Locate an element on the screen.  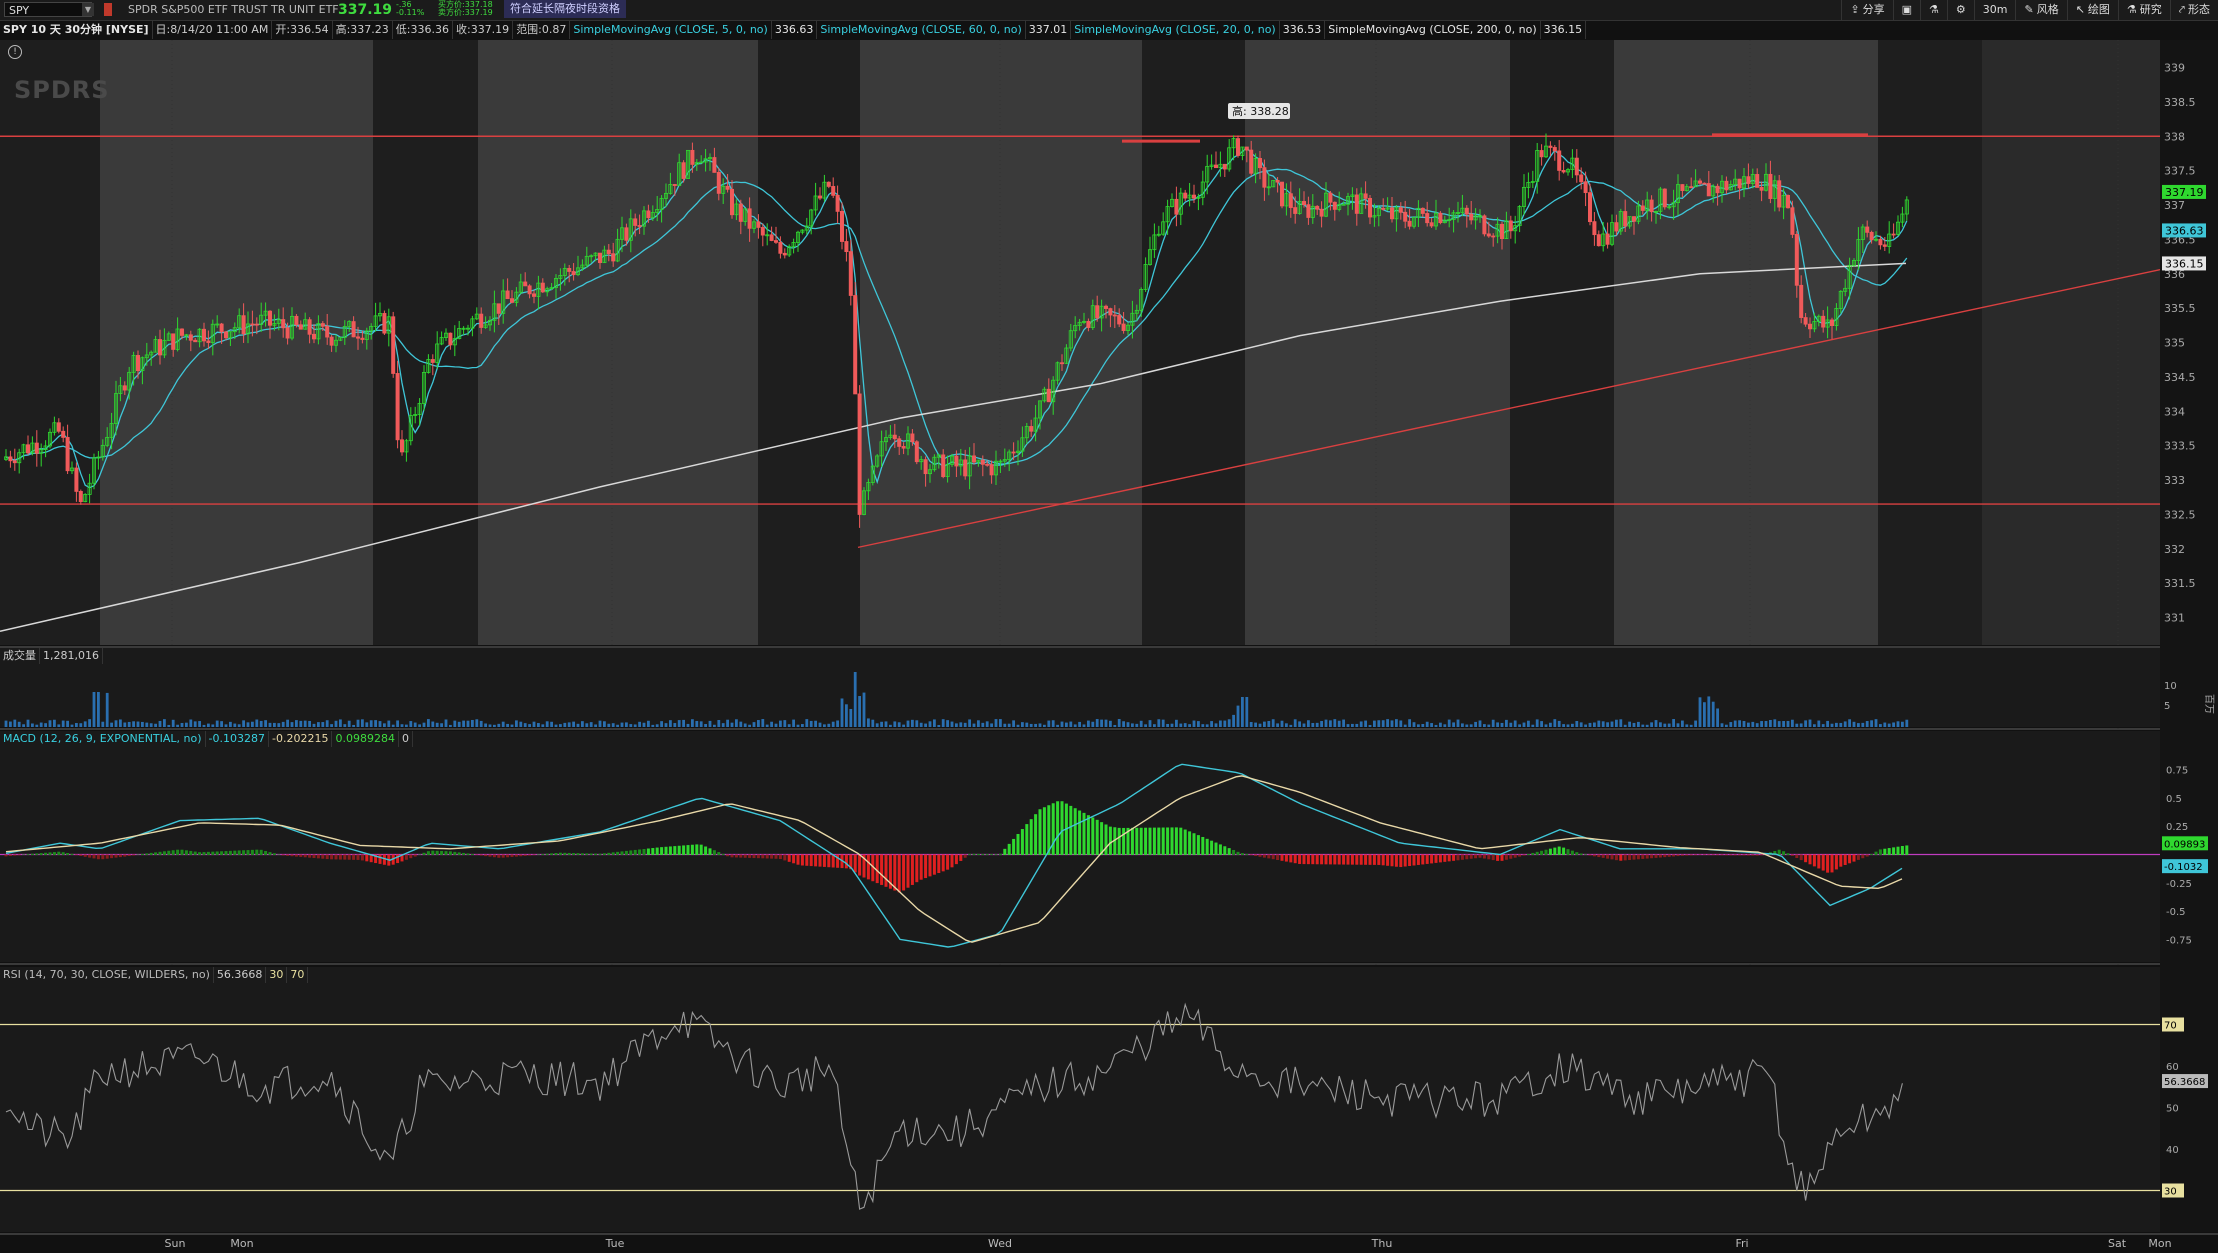
session-band is located at coordinates (1746, 342).